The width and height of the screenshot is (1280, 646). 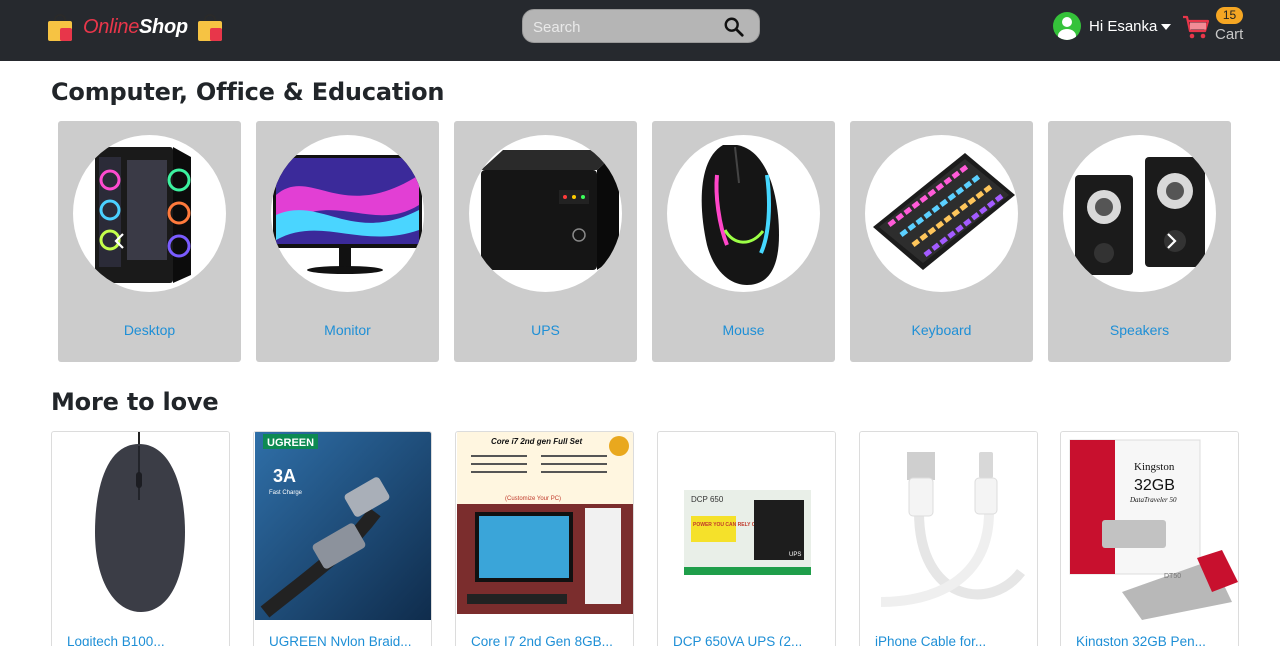 I want to click on keyboard-icon, so click(x=941, y=213).